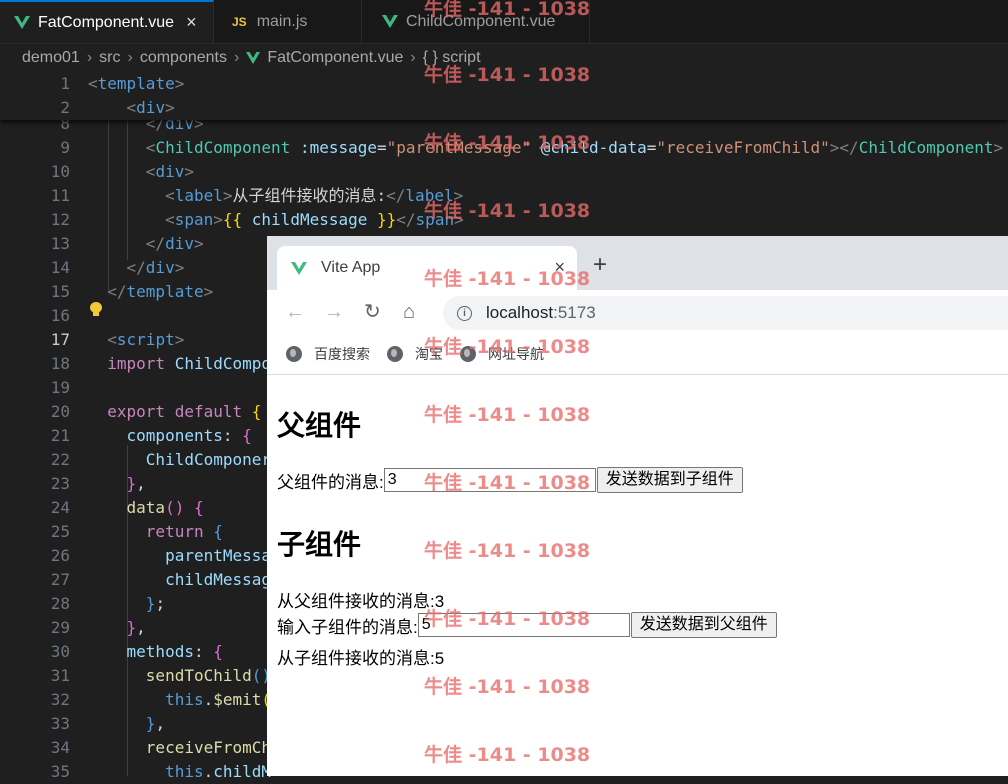 Image resolution: width=1008 pixels, height=784 pixels. Describe the element at coordinates (208, 747) in the screenshot. I see `code-line: receiveFromCh` at that location.